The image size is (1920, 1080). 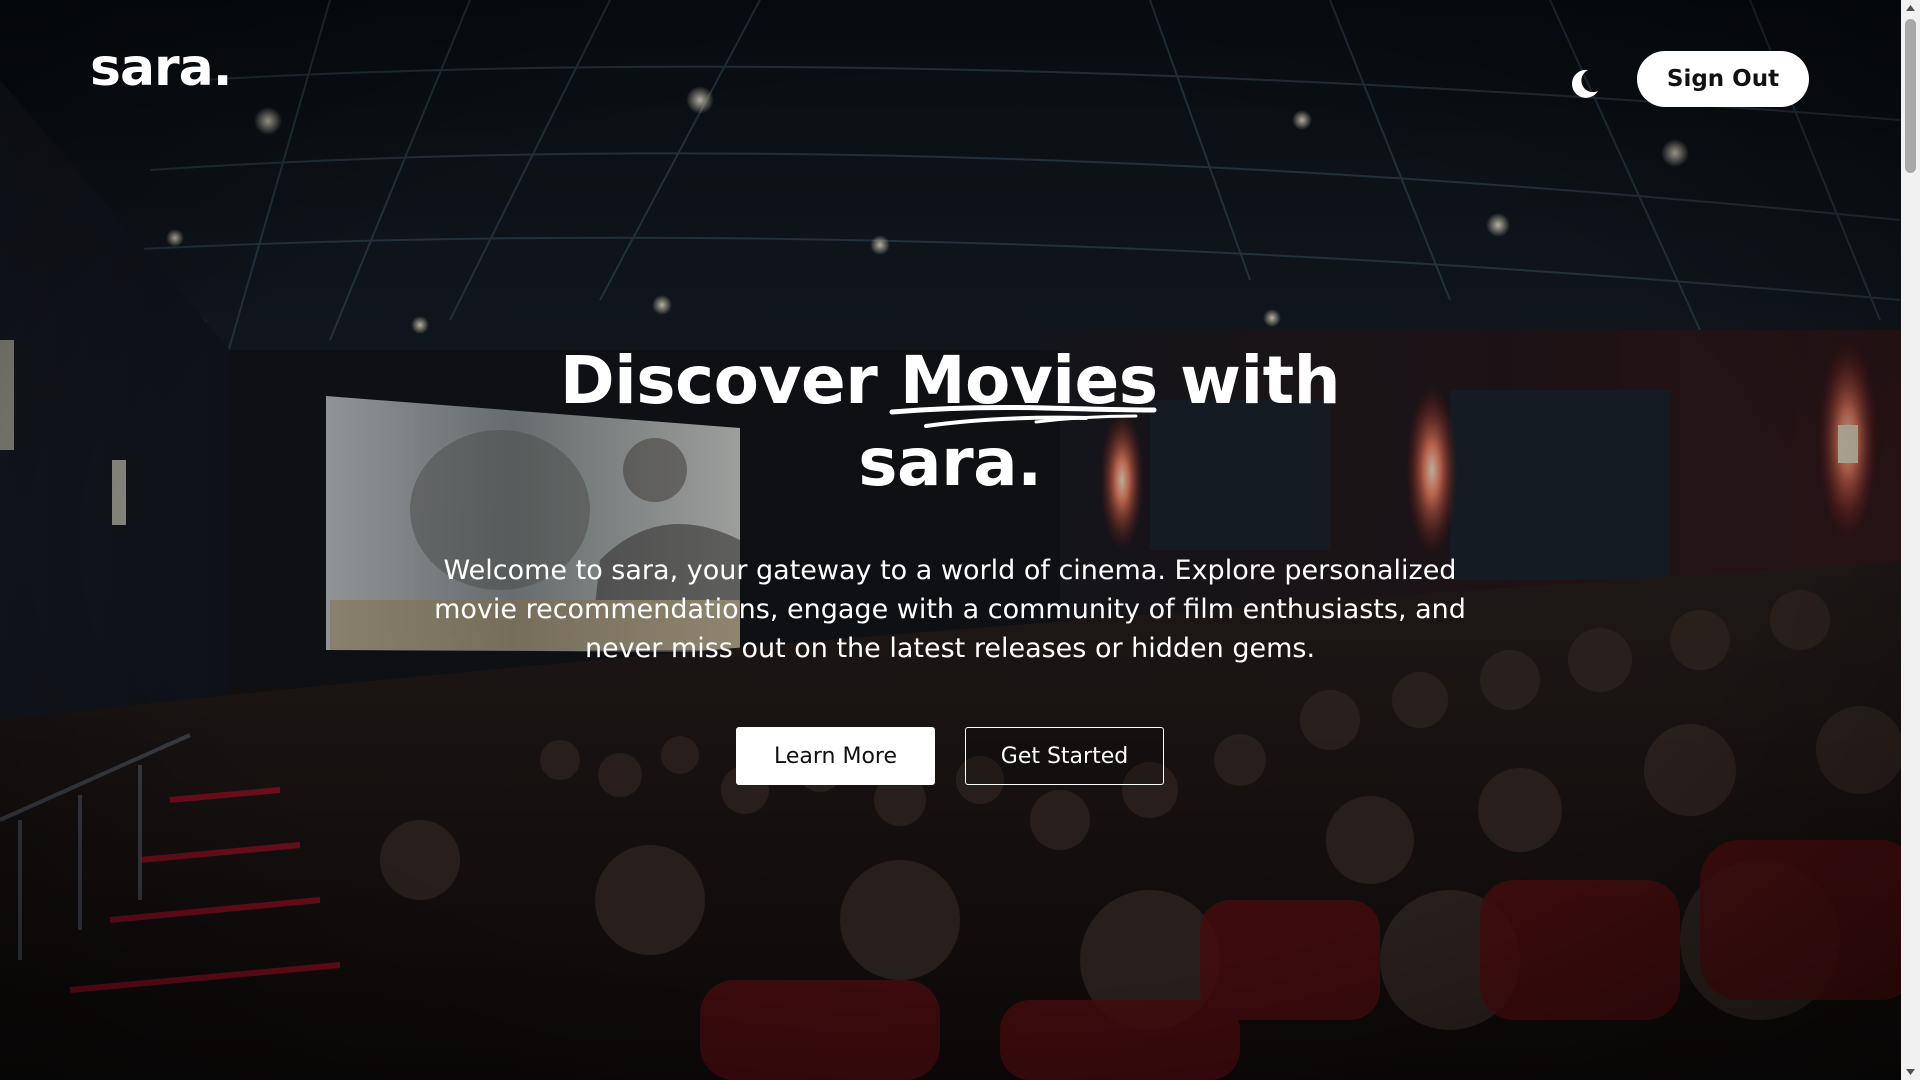 What do you see at coordinates (729, 380) in the screenshot?
I see `hero-title-prefix: Discover` at bounding box center [729, 380].